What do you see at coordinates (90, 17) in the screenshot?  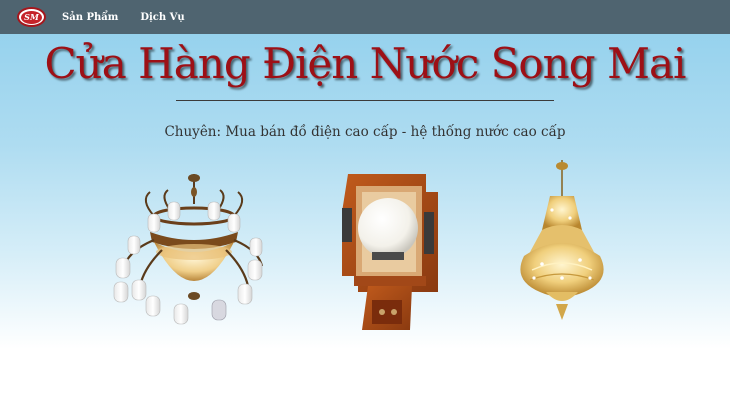 I see `nav-link-products: Sản Phẩm` at bounding box center [90, 17].